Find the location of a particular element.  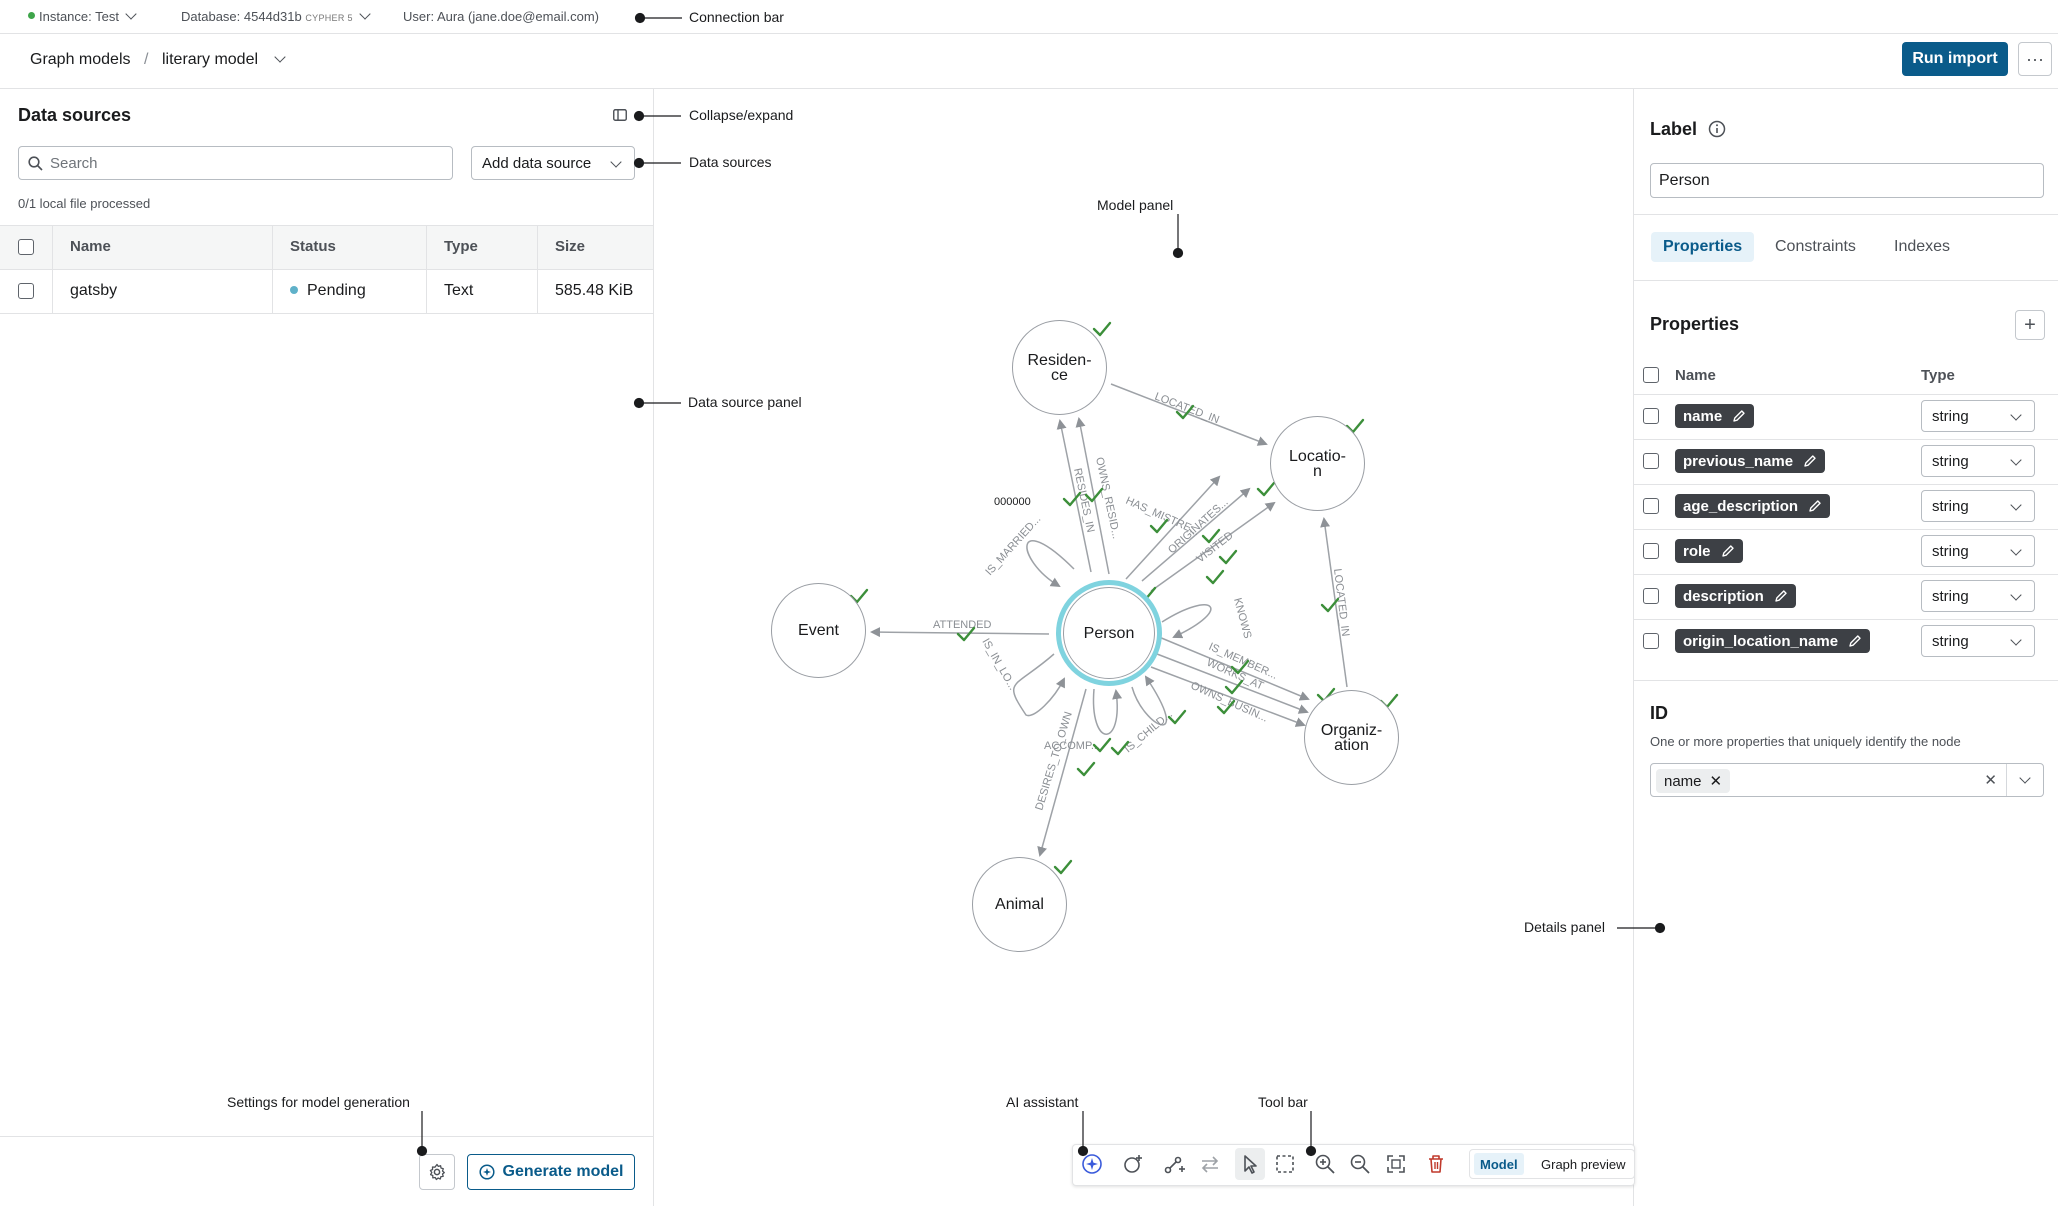

node-event: Event is located at coordinates (818, 630).